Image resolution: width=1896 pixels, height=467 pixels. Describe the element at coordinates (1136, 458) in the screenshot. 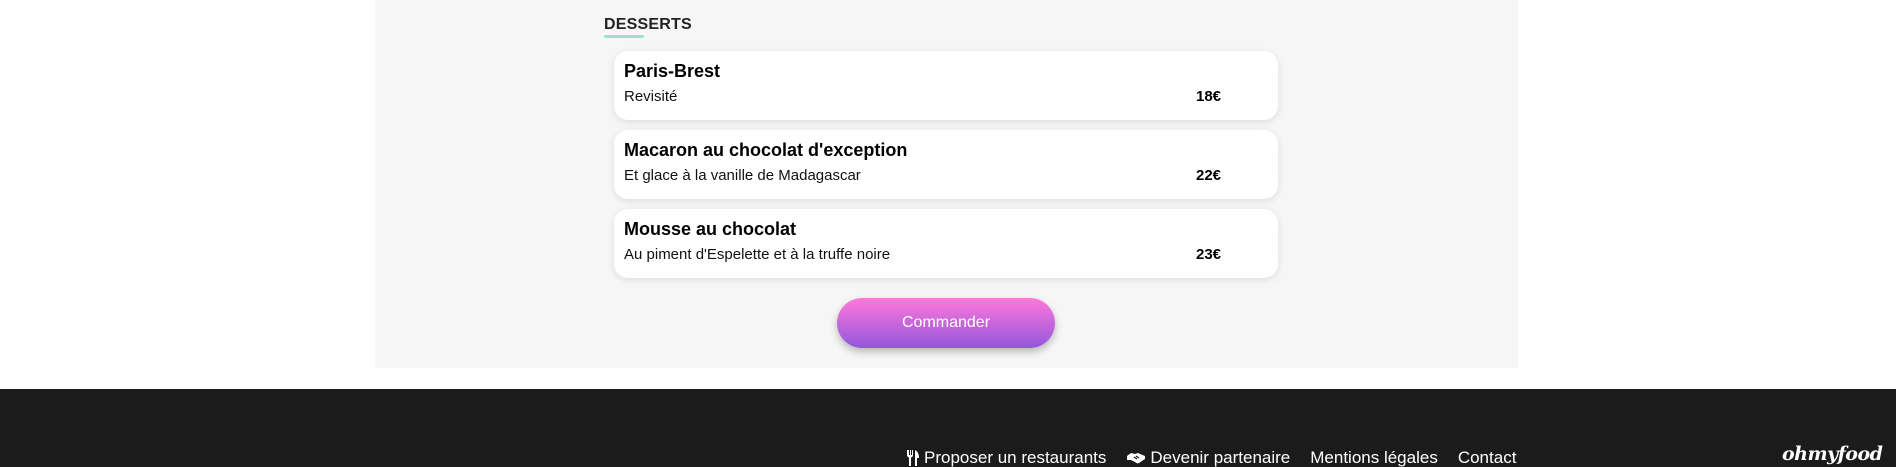

I see `handshake-icon` at that location.